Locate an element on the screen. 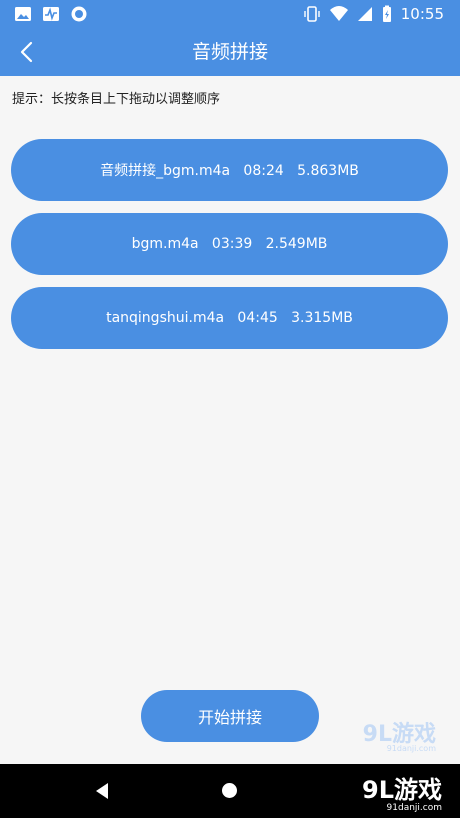 This screenshot has height=818, width=460. reorder-hint: 提示：长按条目上下拖动以调整顺序 is located at coordinates (116, 99).